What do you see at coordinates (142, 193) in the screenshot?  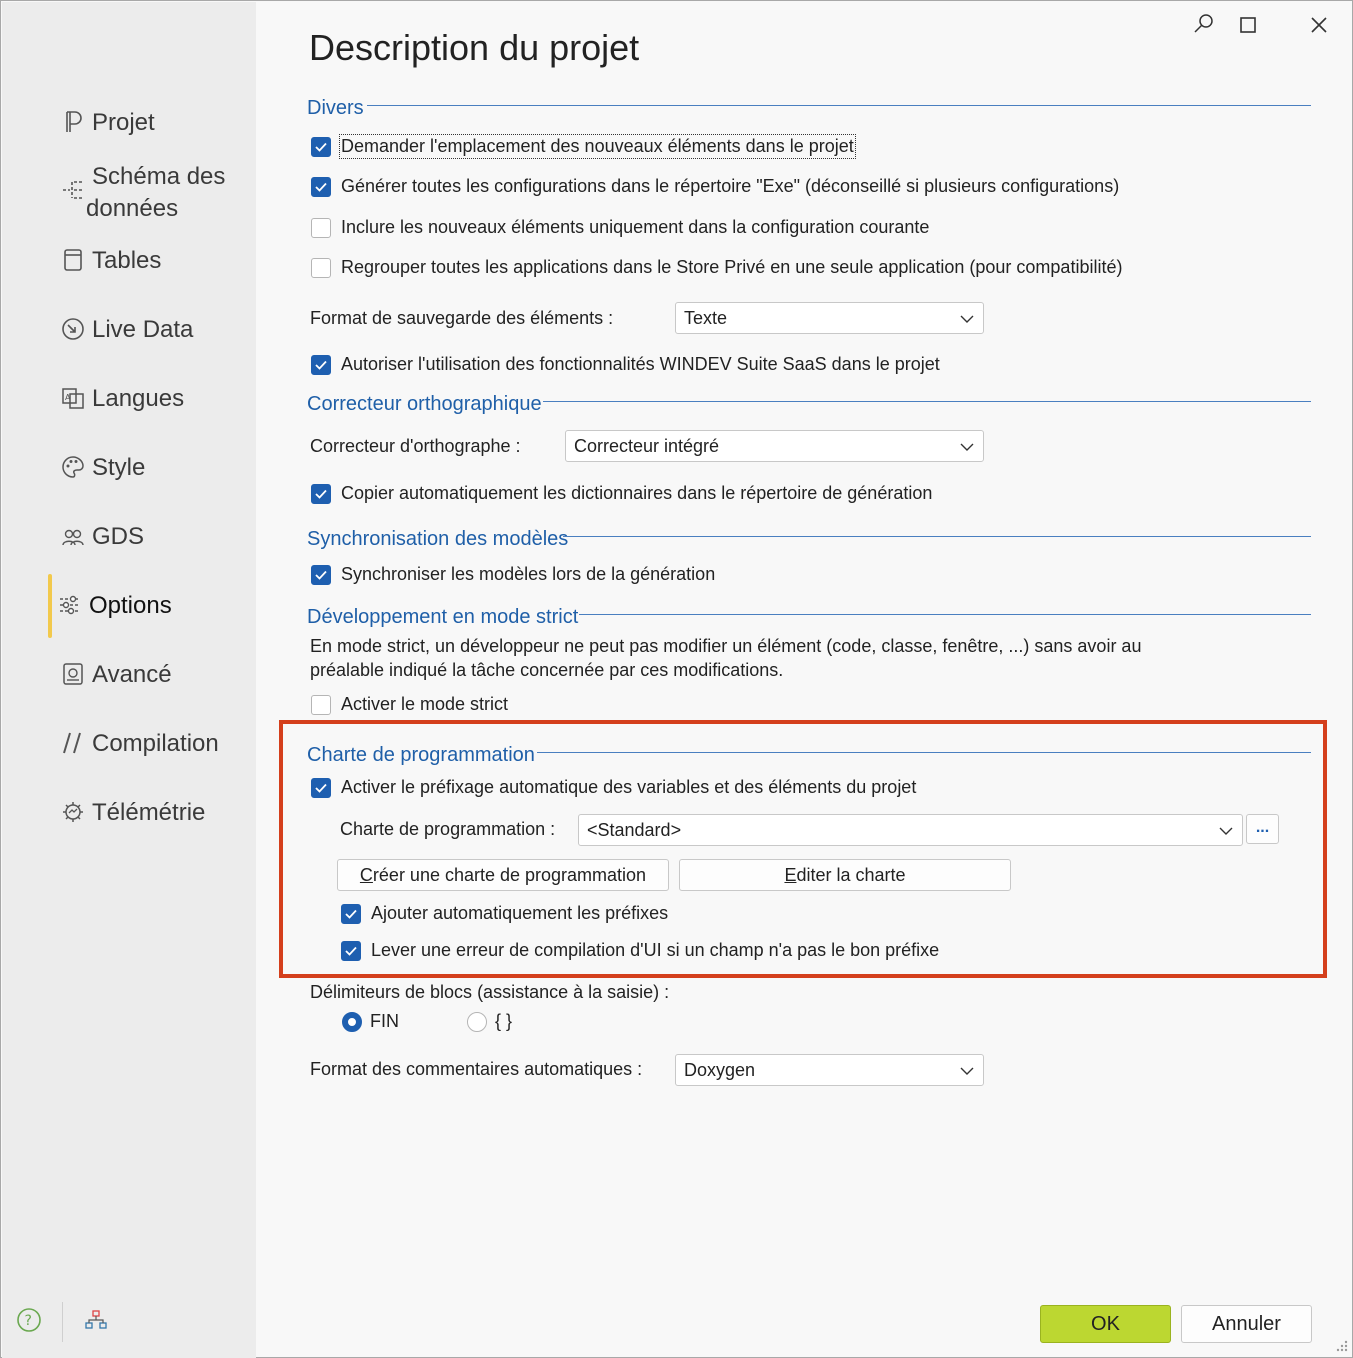 I see `sidebar-item-schema: Schéma des données` at bounding box center [142, 193].